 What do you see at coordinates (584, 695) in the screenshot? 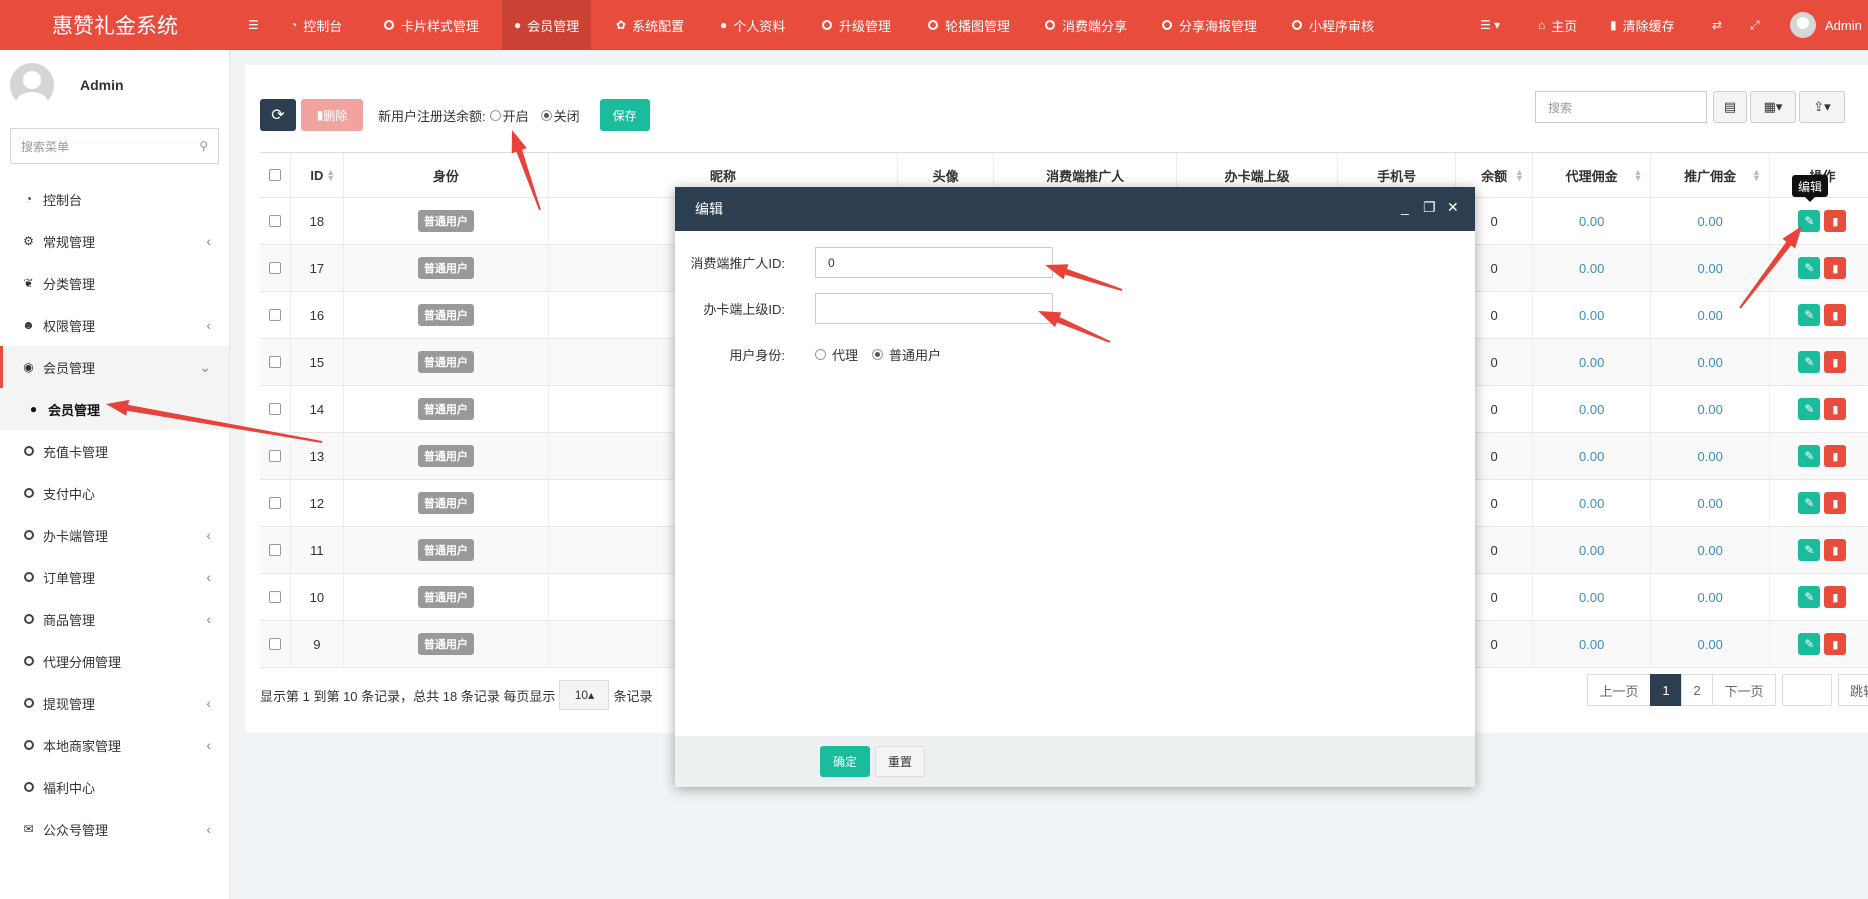
I see `page-size-dropdown: 10 ▴` at bounding box center [584, 695].